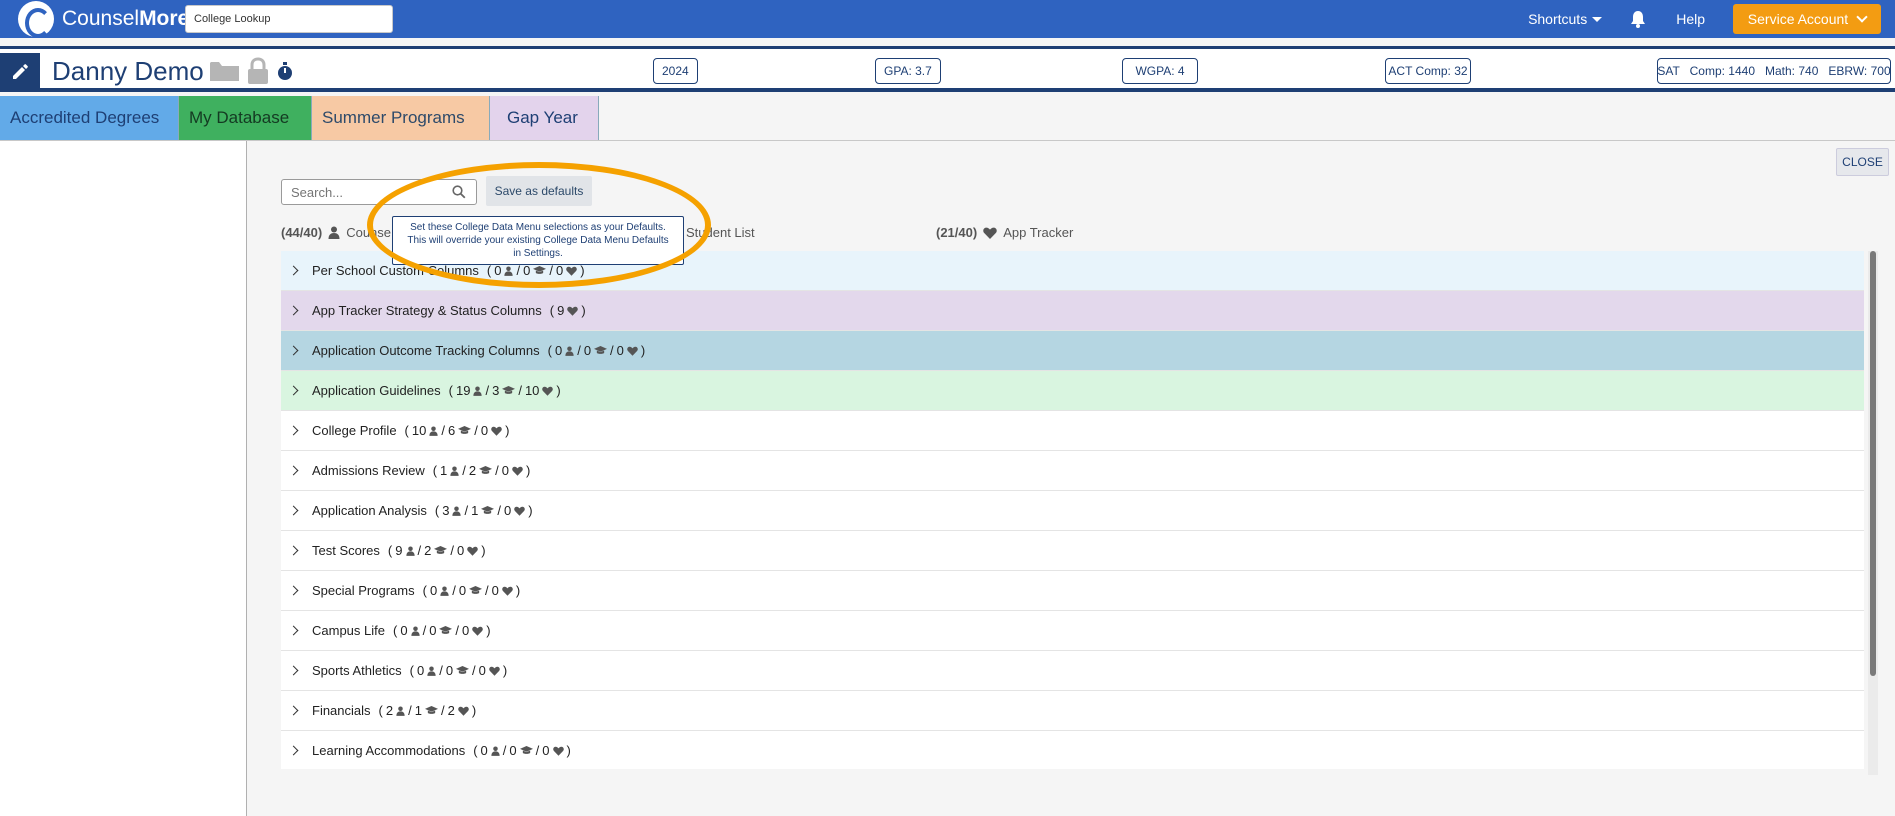  What do you see at coordinates (20, 72) in the screenshot?
I see `edit-student-button` at bounding box center [20, 72].